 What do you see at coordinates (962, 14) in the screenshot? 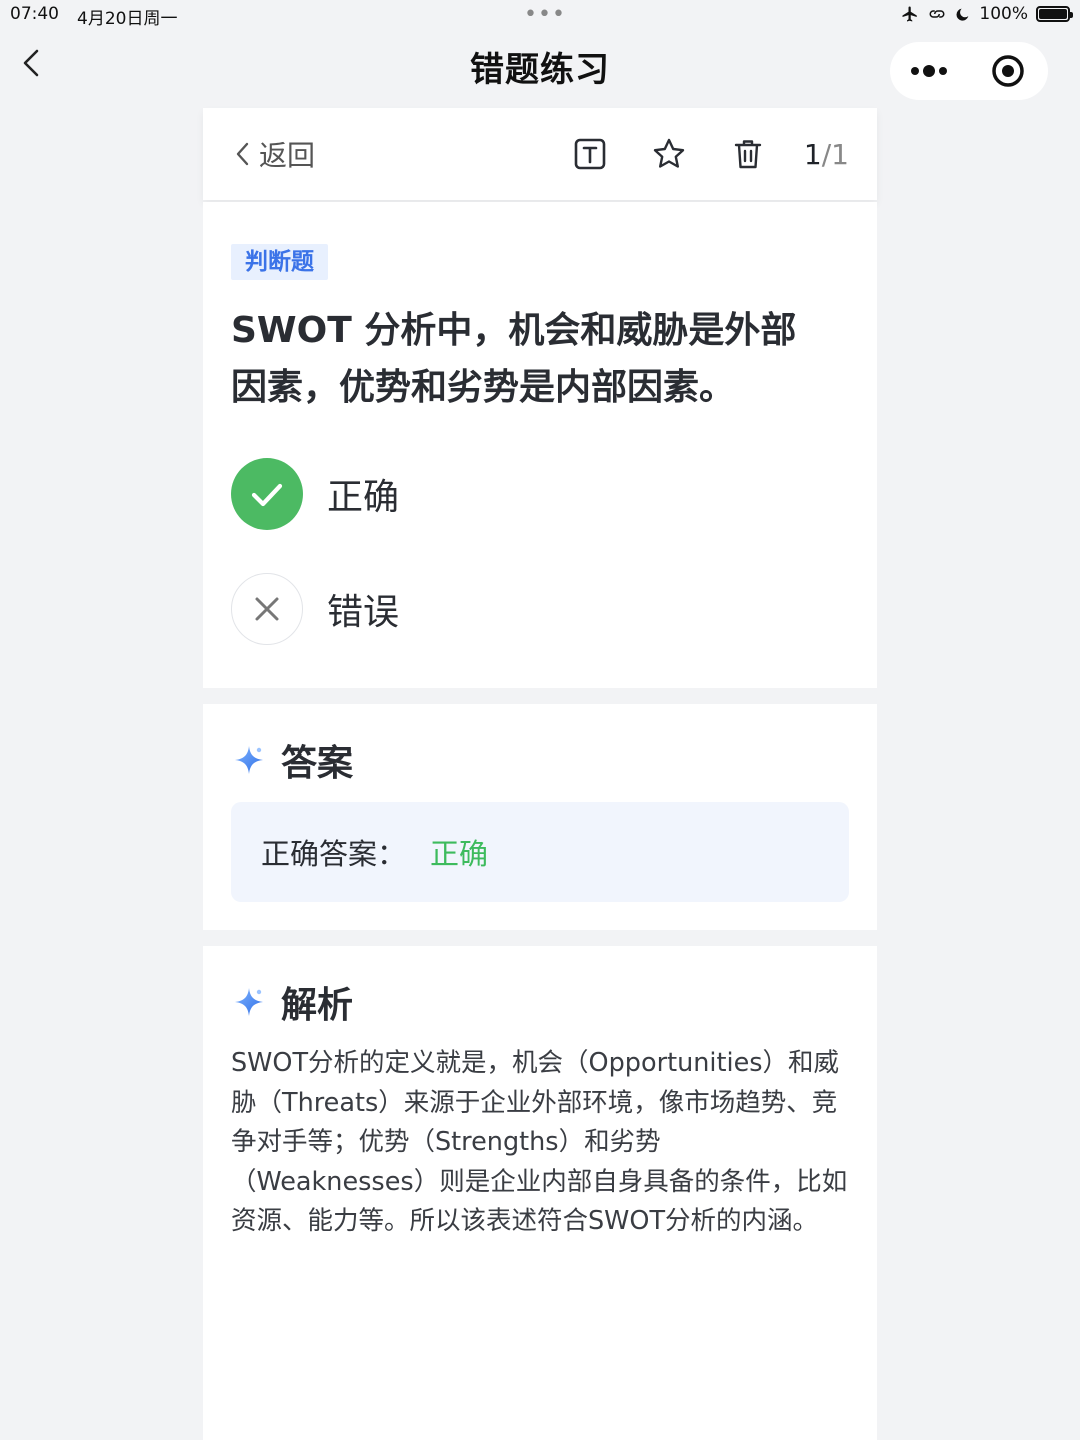
I see `moon-icon` at bounding box center [962, 14].